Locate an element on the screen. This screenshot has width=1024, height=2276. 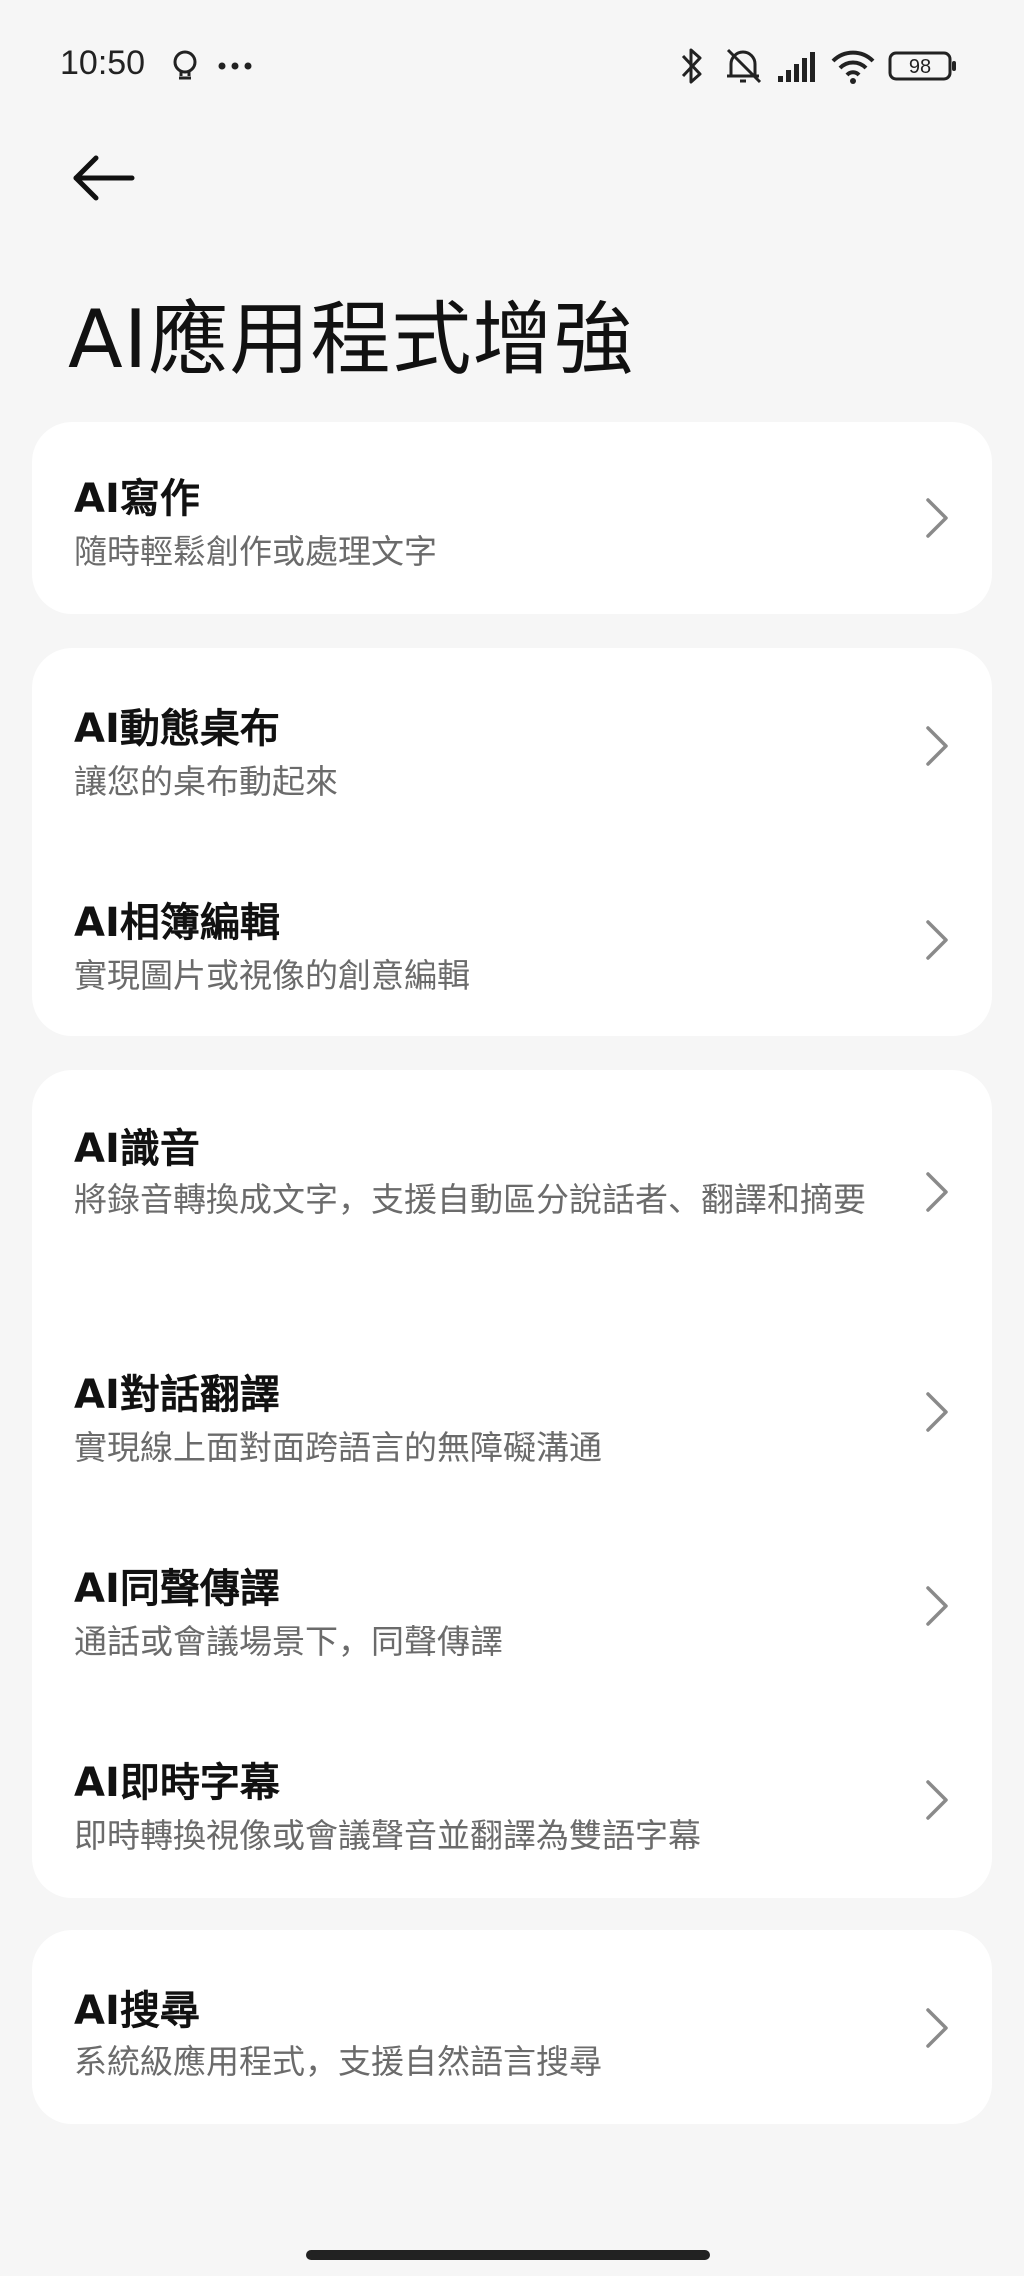
more-dots-icon is located at coordinates (235, 66).